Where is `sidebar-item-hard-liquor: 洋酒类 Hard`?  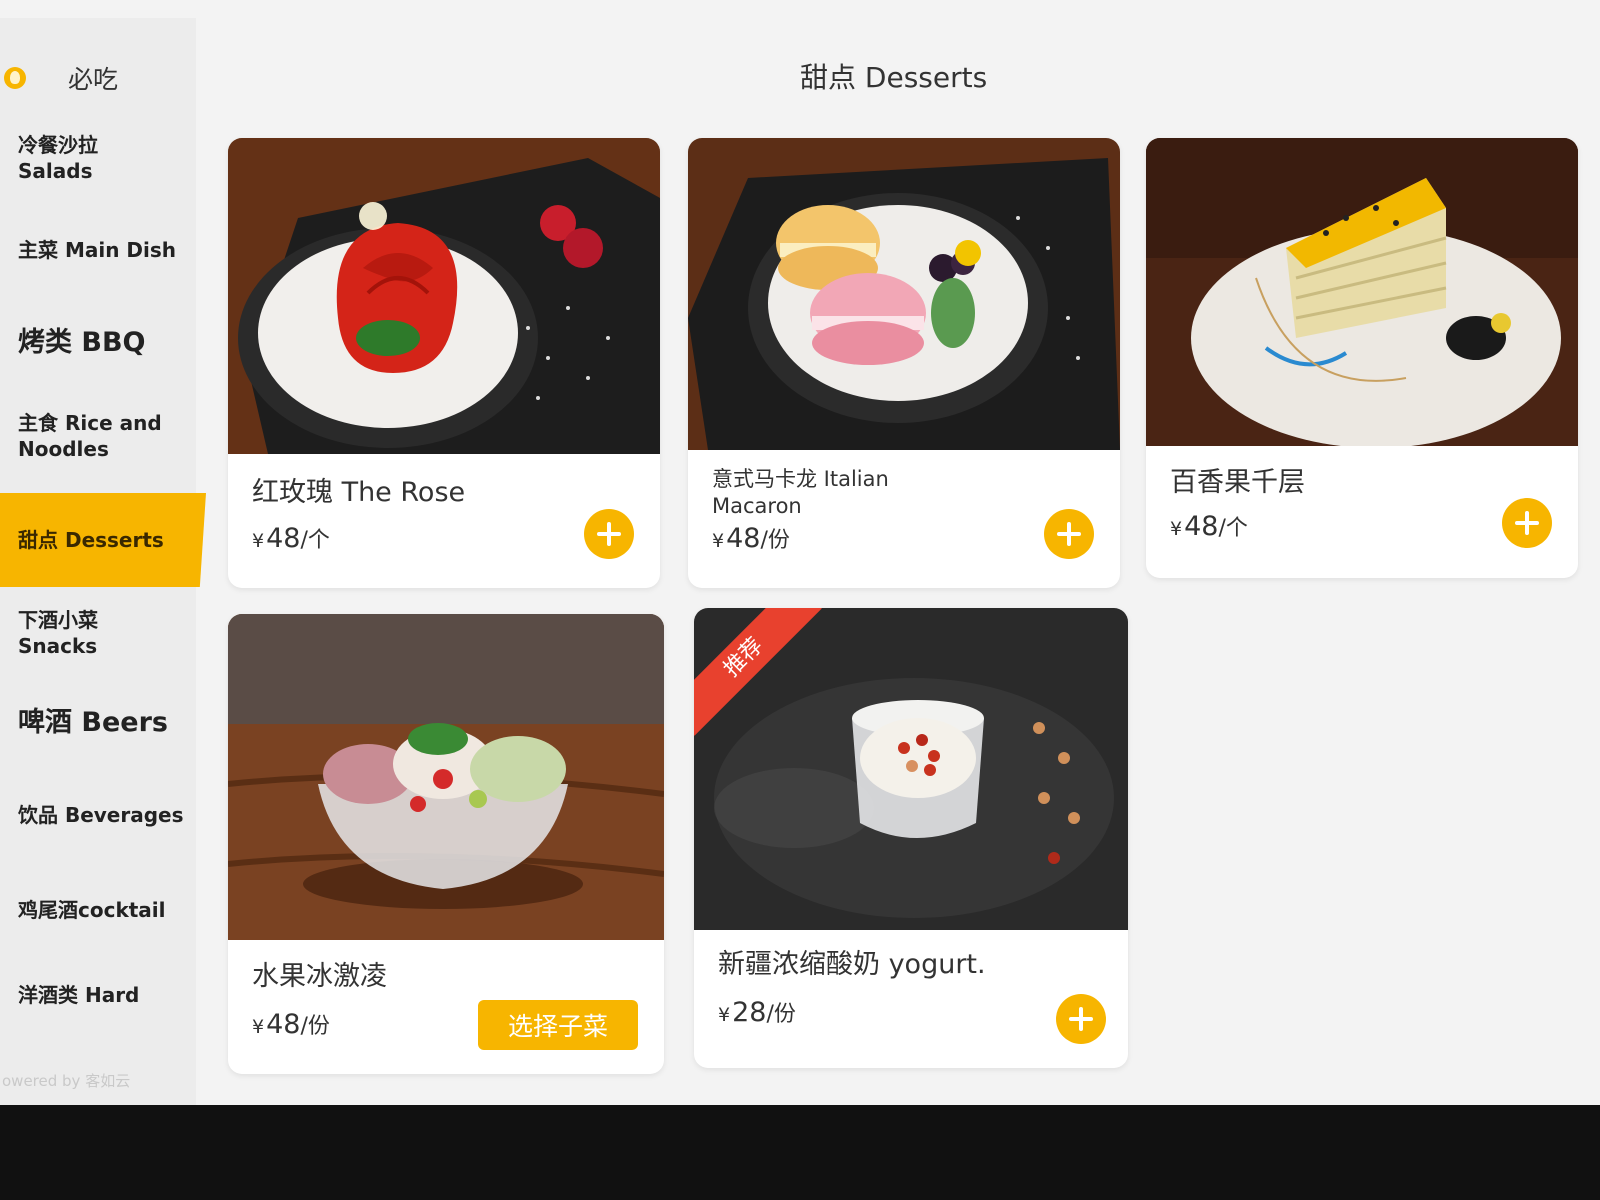 sidebar-item-hard-liquor: 洋酒类 Hard is located at coordinates (98, 995).